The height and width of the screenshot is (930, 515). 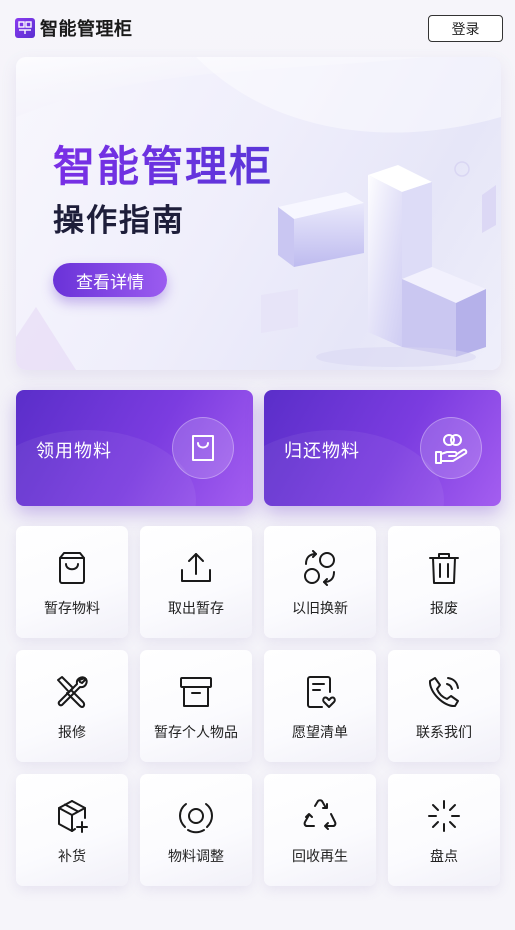 I want to click on cabinet-logo-icon, so click(x=25, y=28).